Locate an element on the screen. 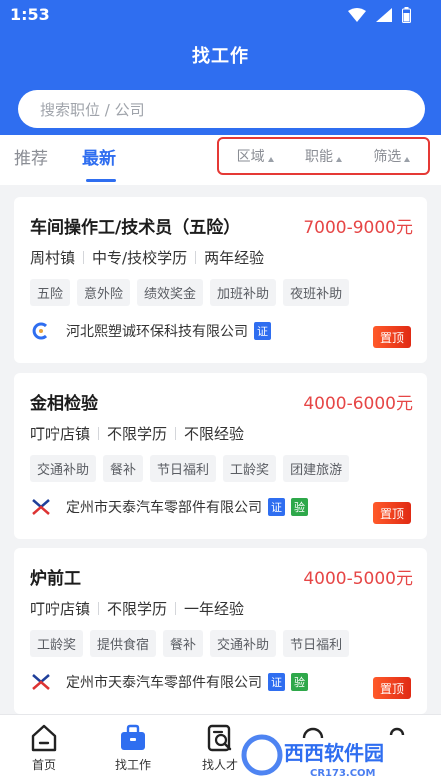 The image size is (441, 784). search-placeholder: 搜索职位 / 公司 is located at coordinates (92, 109).